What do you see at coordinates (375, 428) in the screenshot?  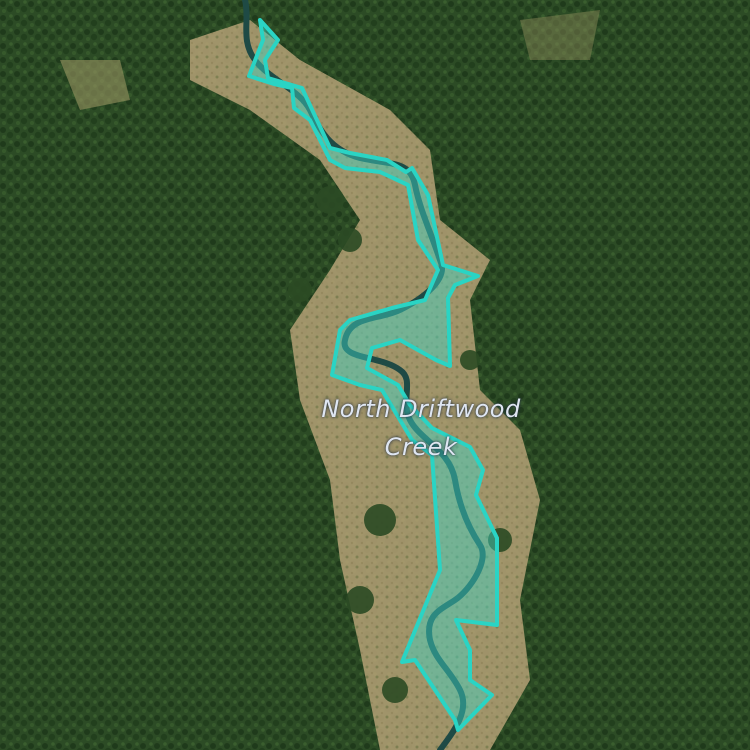 I see `creek-name-label: North Driftwood Creek` at bounding box center [375, 428].